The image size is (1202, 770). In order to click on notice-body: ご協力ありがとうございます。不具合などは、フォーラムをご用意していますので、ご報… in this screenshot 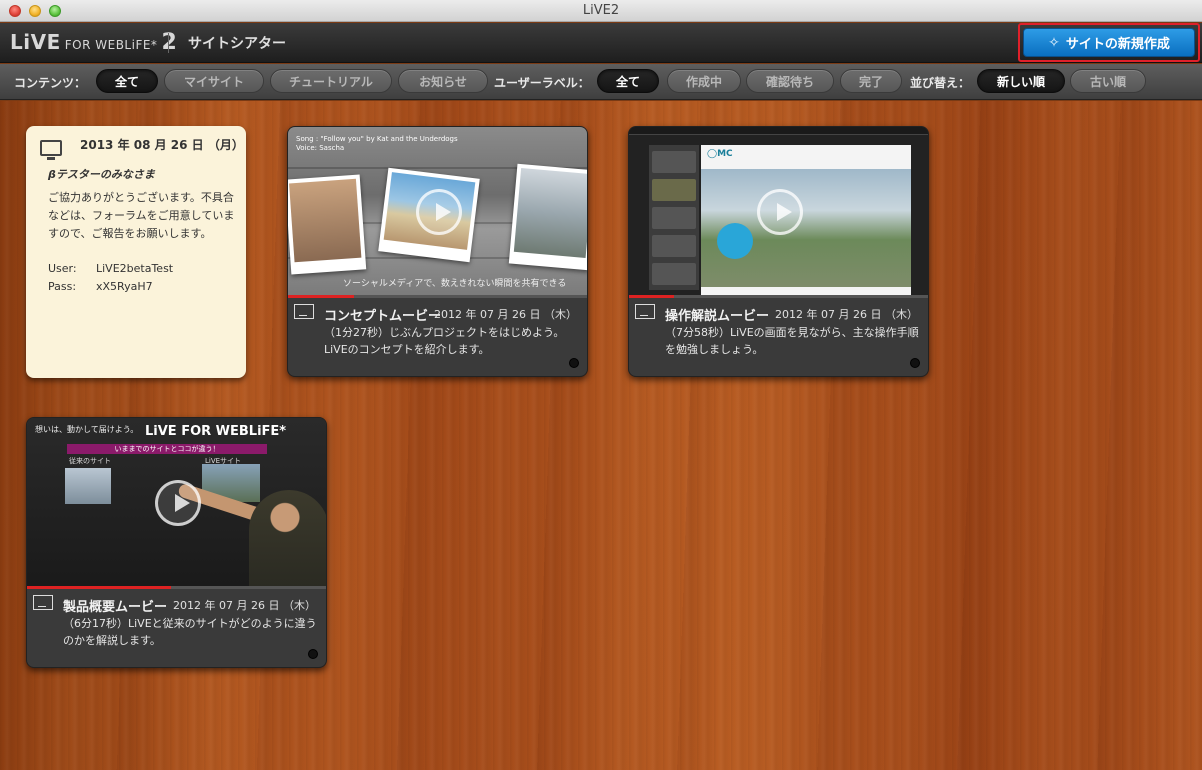, I will do `click(141, 215)`.